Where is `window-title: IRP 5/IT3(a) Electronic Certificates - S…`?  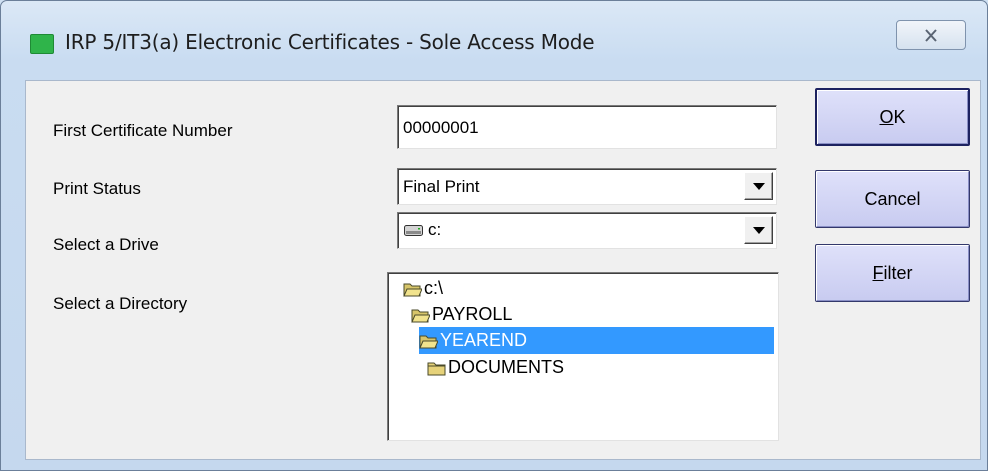
window-title: IRP 5/IT3(a) Electronic Certificates - S… is located at coordinates (330, 42).